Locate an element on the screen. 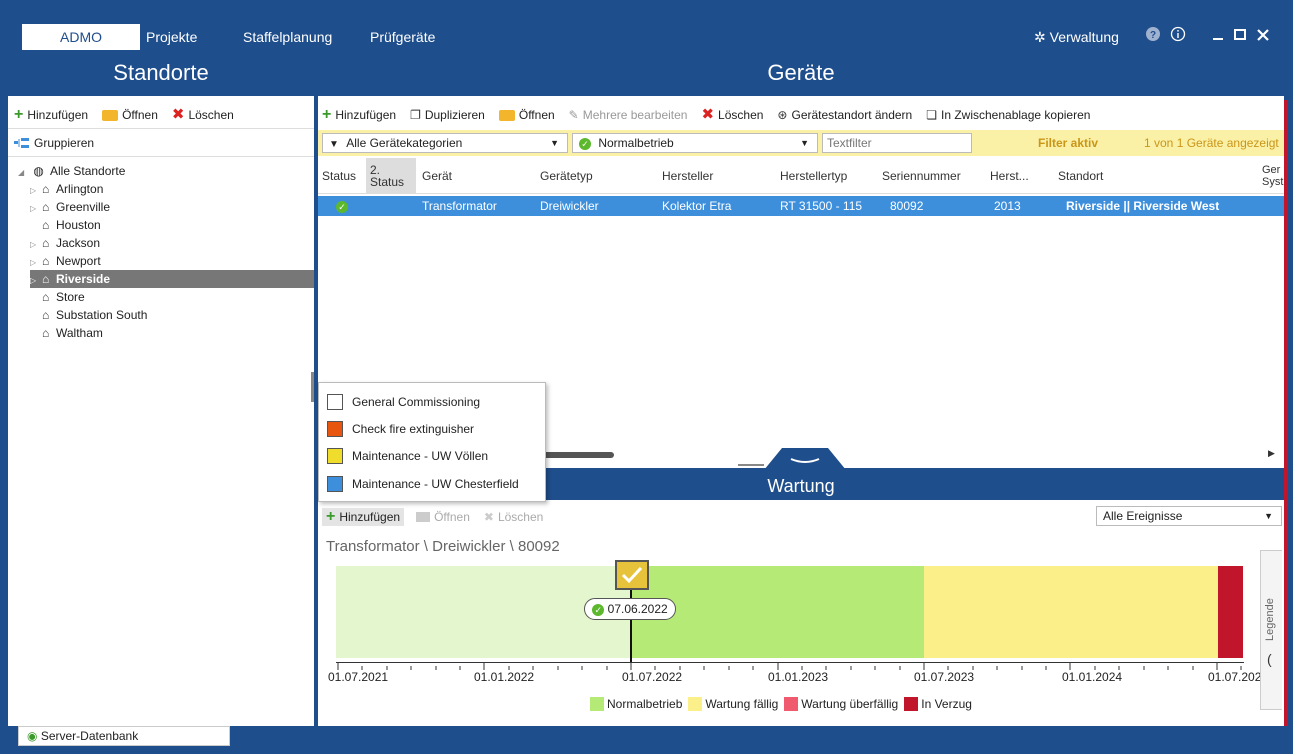 The width and height of the screenshot is (1293, 754). add-device-button: + Hinzufügen is located at coordinates (359, 115).